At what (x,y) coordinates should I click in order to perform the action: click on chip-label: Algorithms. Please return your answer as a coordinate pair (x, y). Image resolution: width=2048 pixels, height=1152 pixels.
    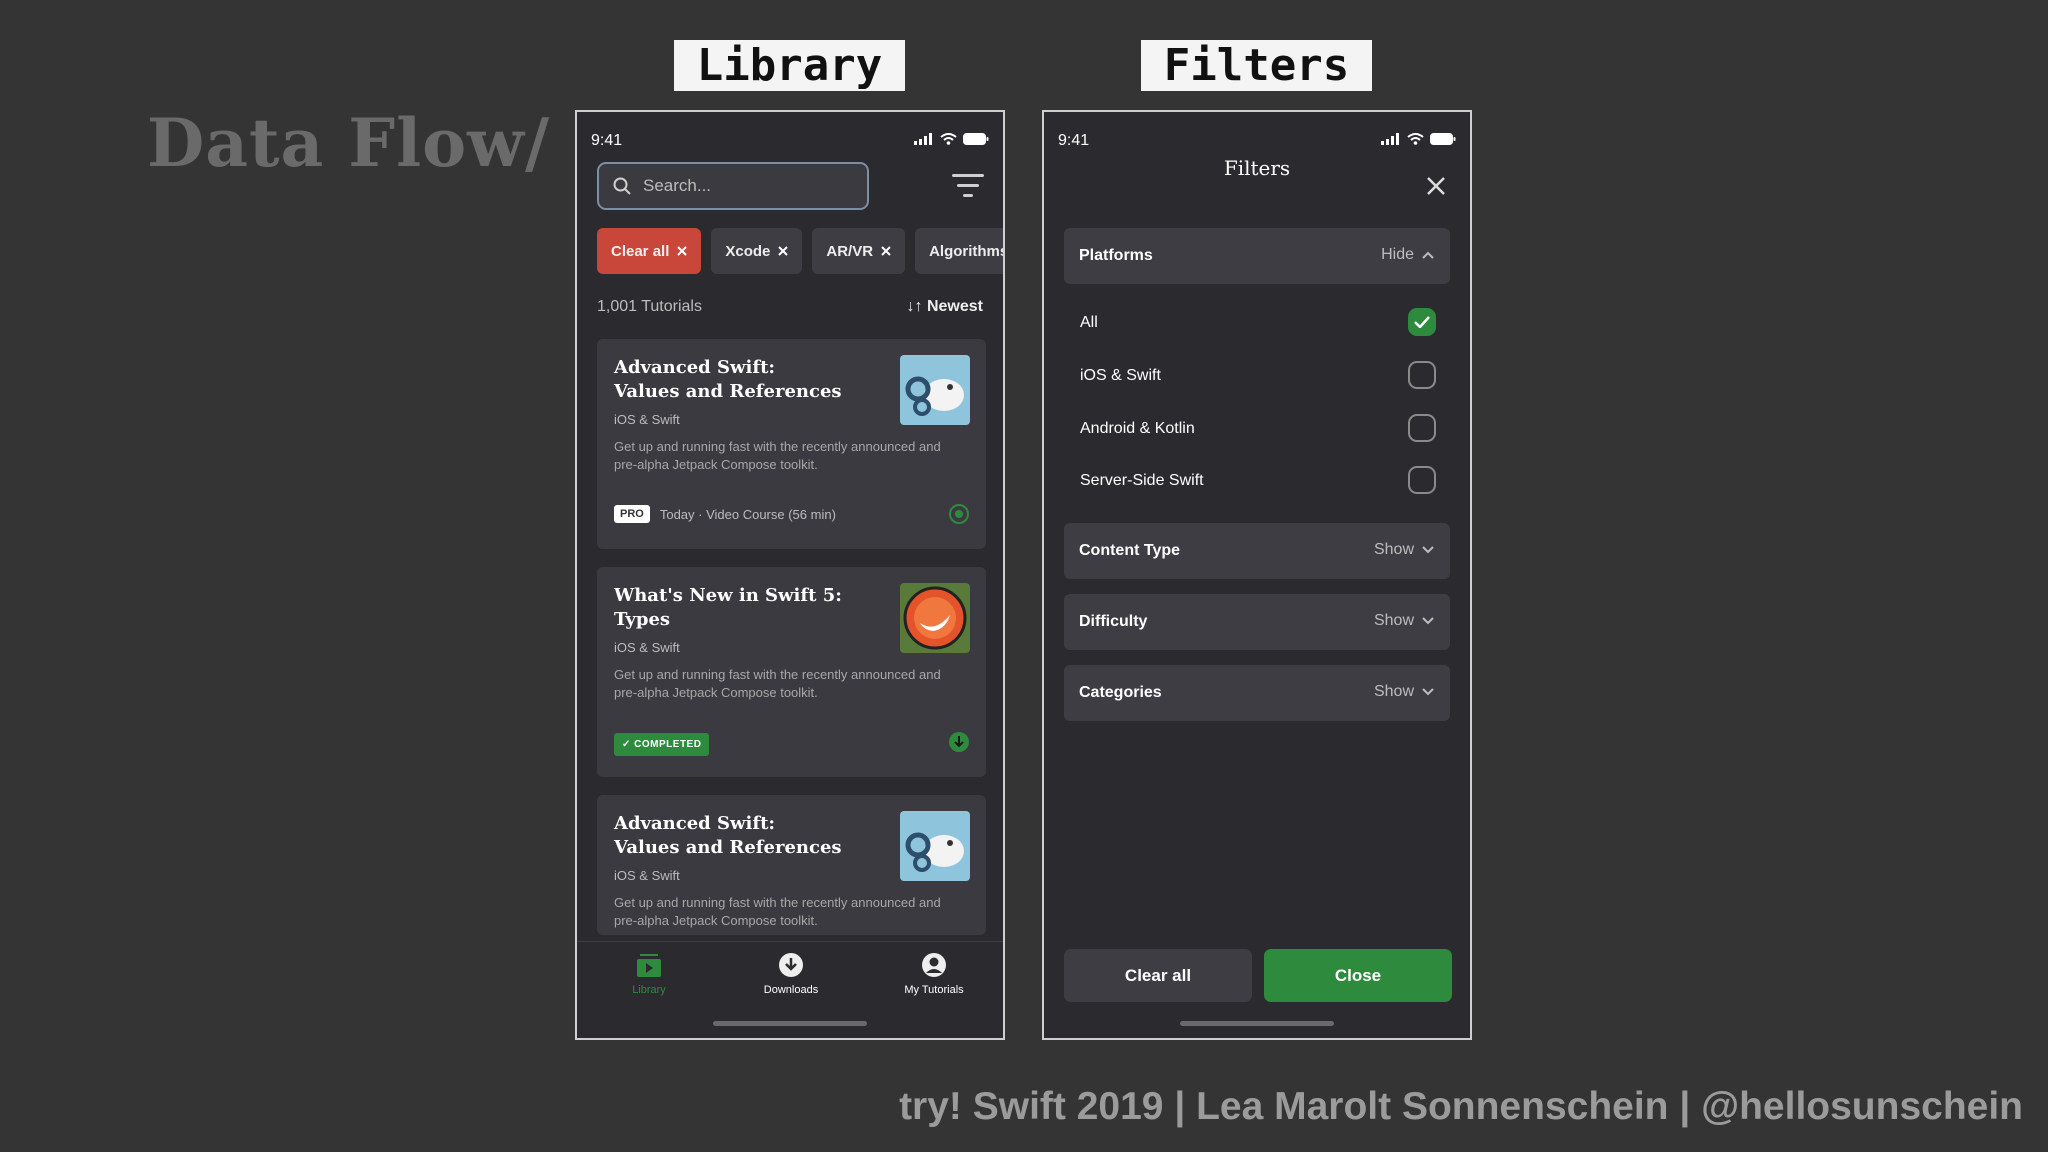
    Looking at the image, I should click on (967, 251).